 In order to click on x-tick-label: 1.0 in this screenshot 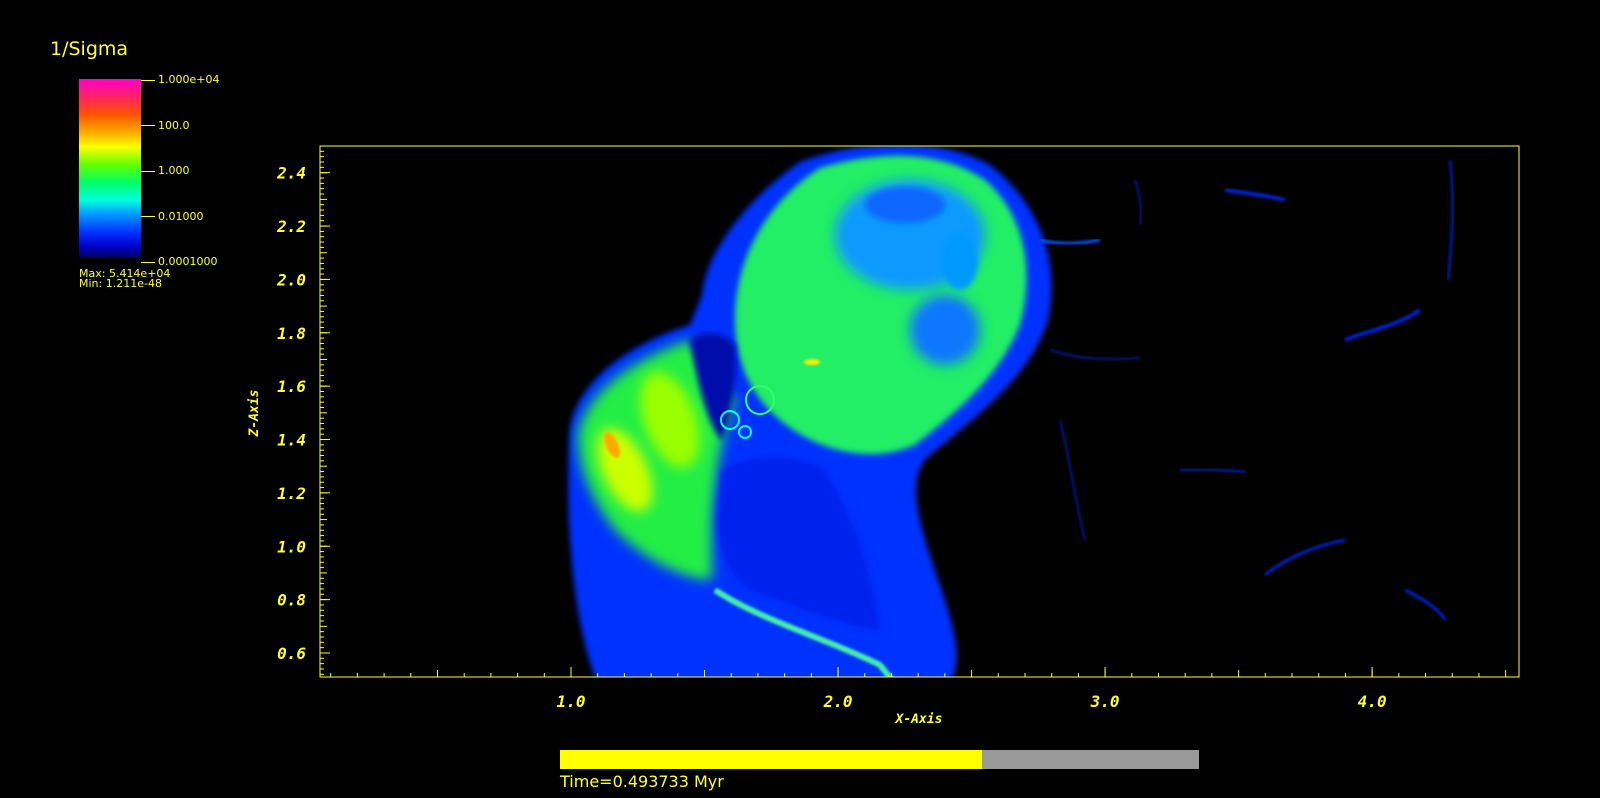, I will do `click(571, 701)`.